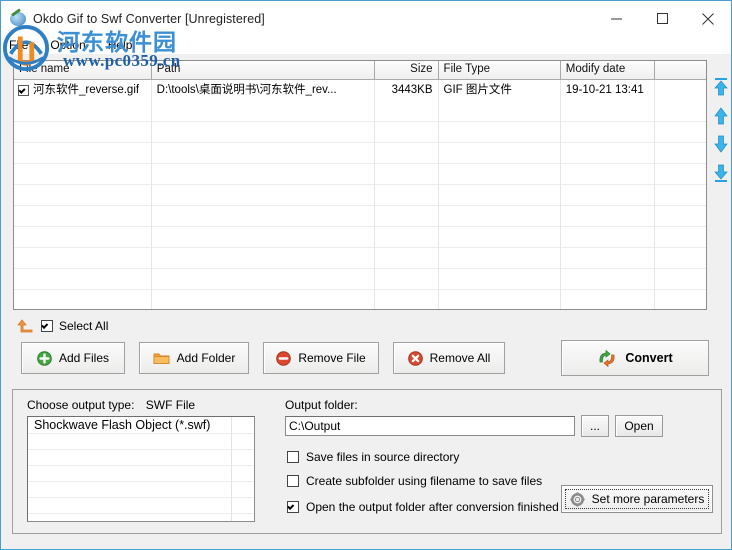 This screenshot has width=732, height=550. Describe the element at coordinates (293, 481) in the screenshot. I see `create-subfolder-checkbox` at that location.